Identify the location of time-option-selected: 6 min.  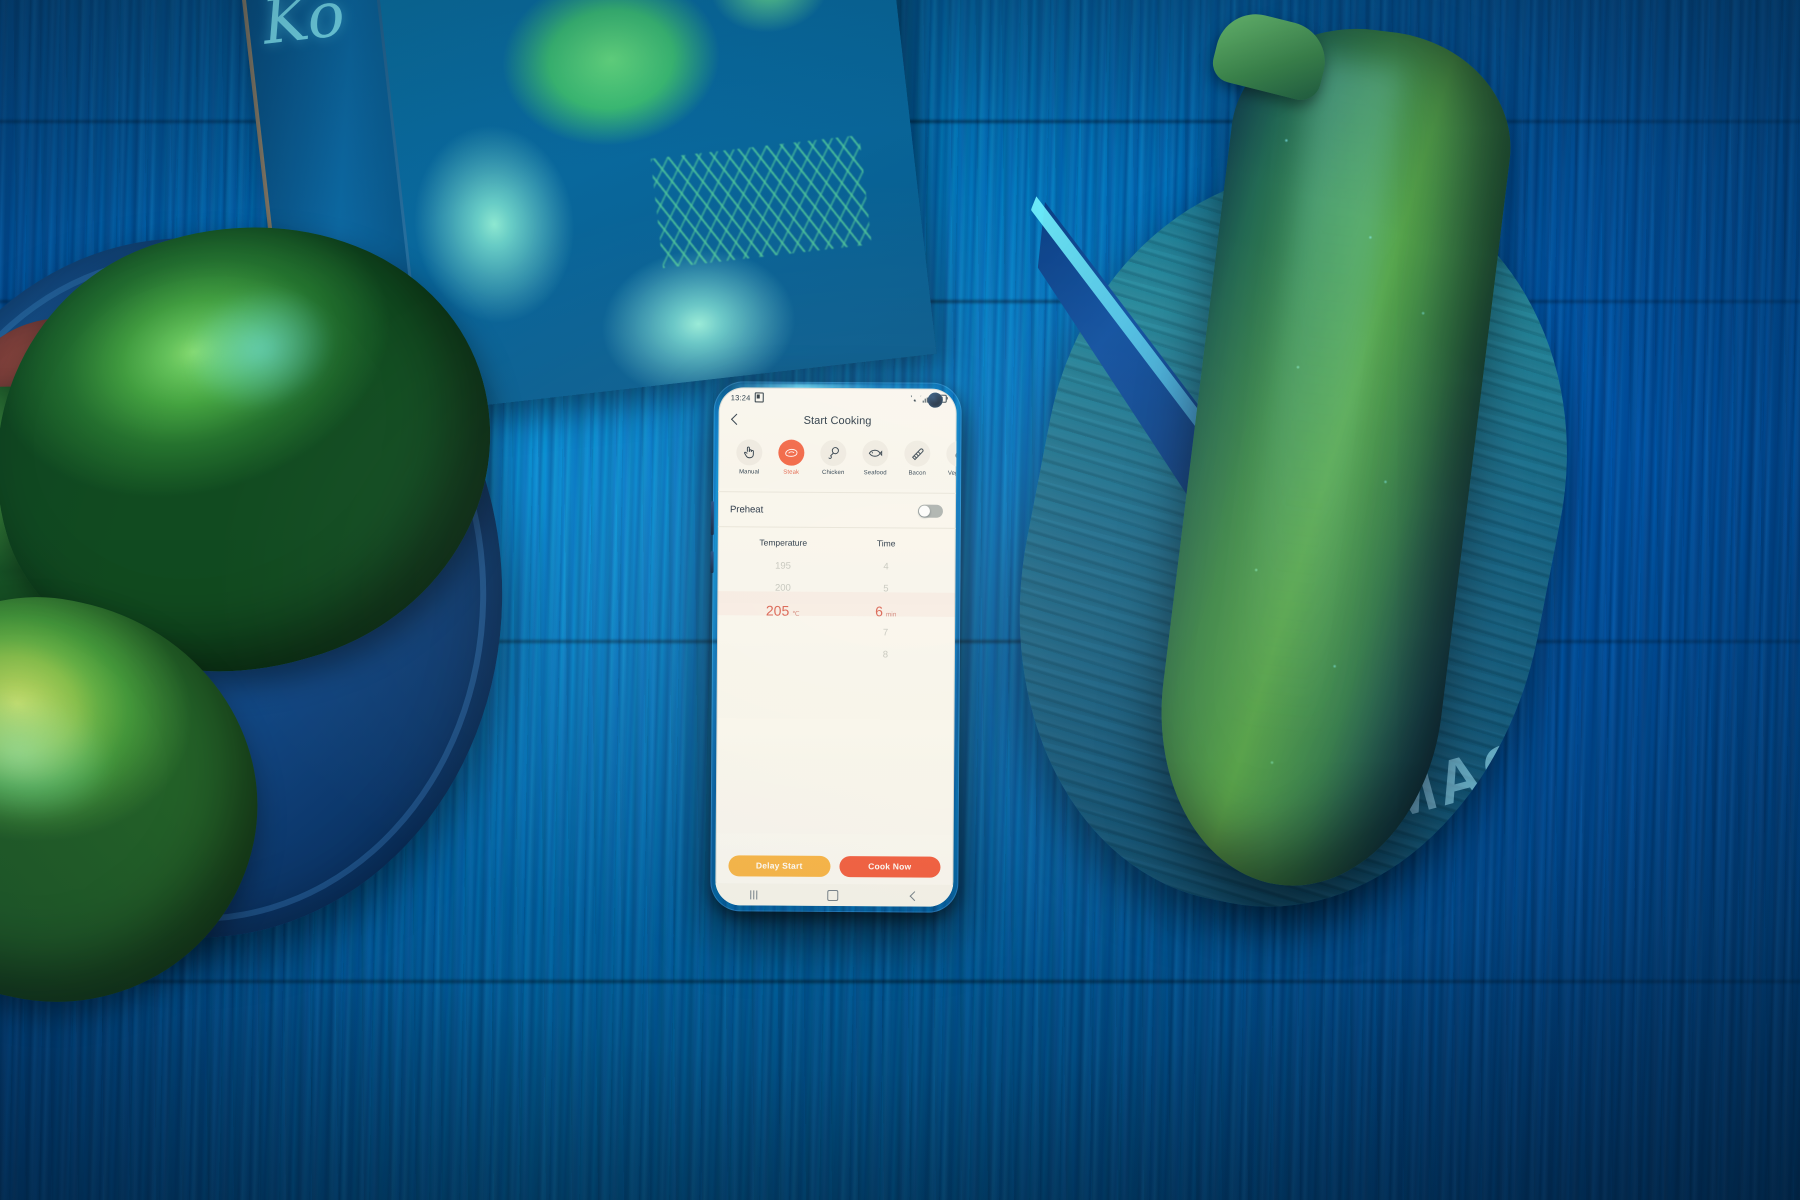
(885, 611).